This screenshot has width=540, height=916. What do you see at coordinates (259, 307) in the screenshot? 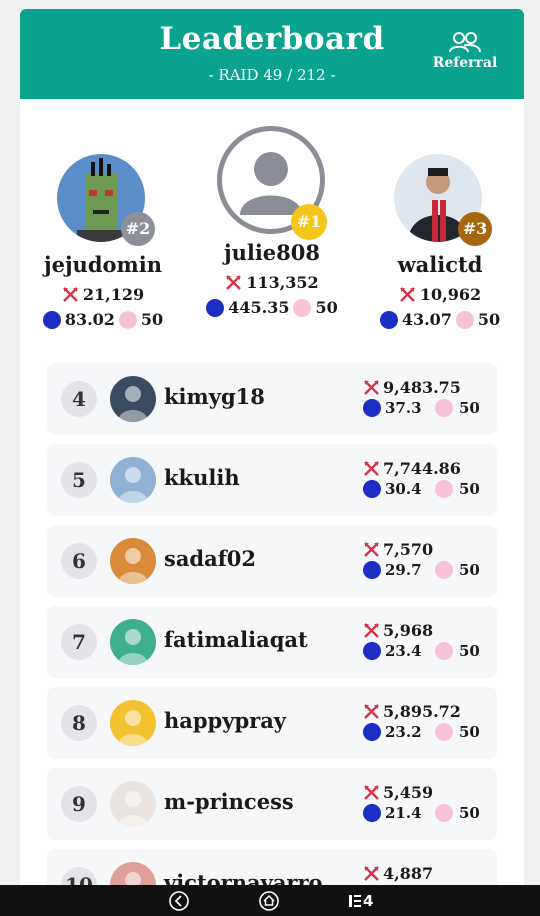
I see `steem-value: 445.35` at bounding box center [259, 307].